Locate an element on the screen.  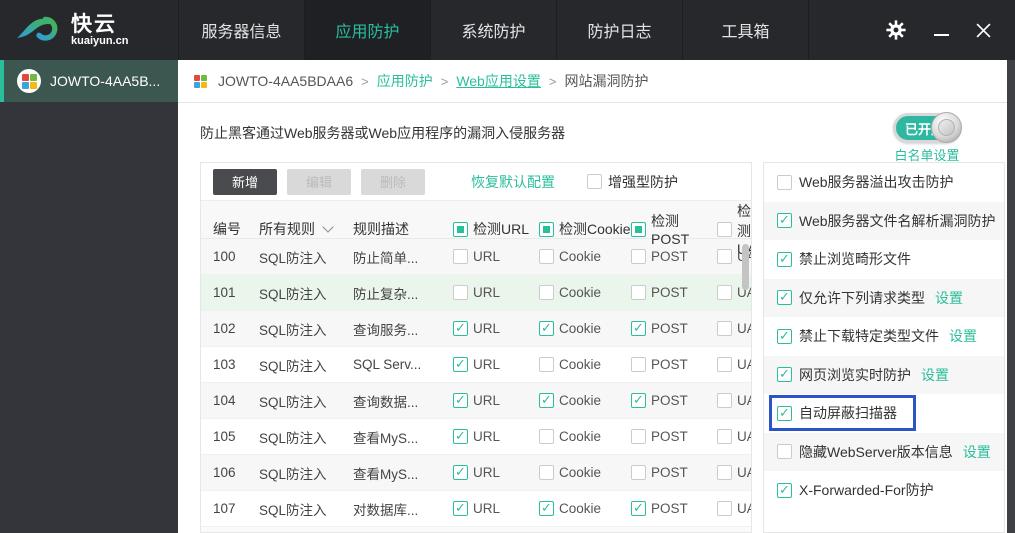
window-right-scrollbar is located at coordinates (1011, 296).